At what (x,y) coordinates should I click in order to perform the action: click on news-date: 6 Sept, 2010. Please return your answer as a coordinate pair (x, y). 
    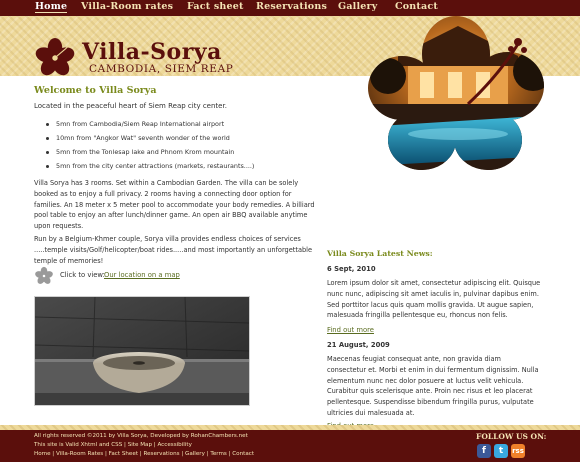
    Looking at the image, I should click on (351, 269).